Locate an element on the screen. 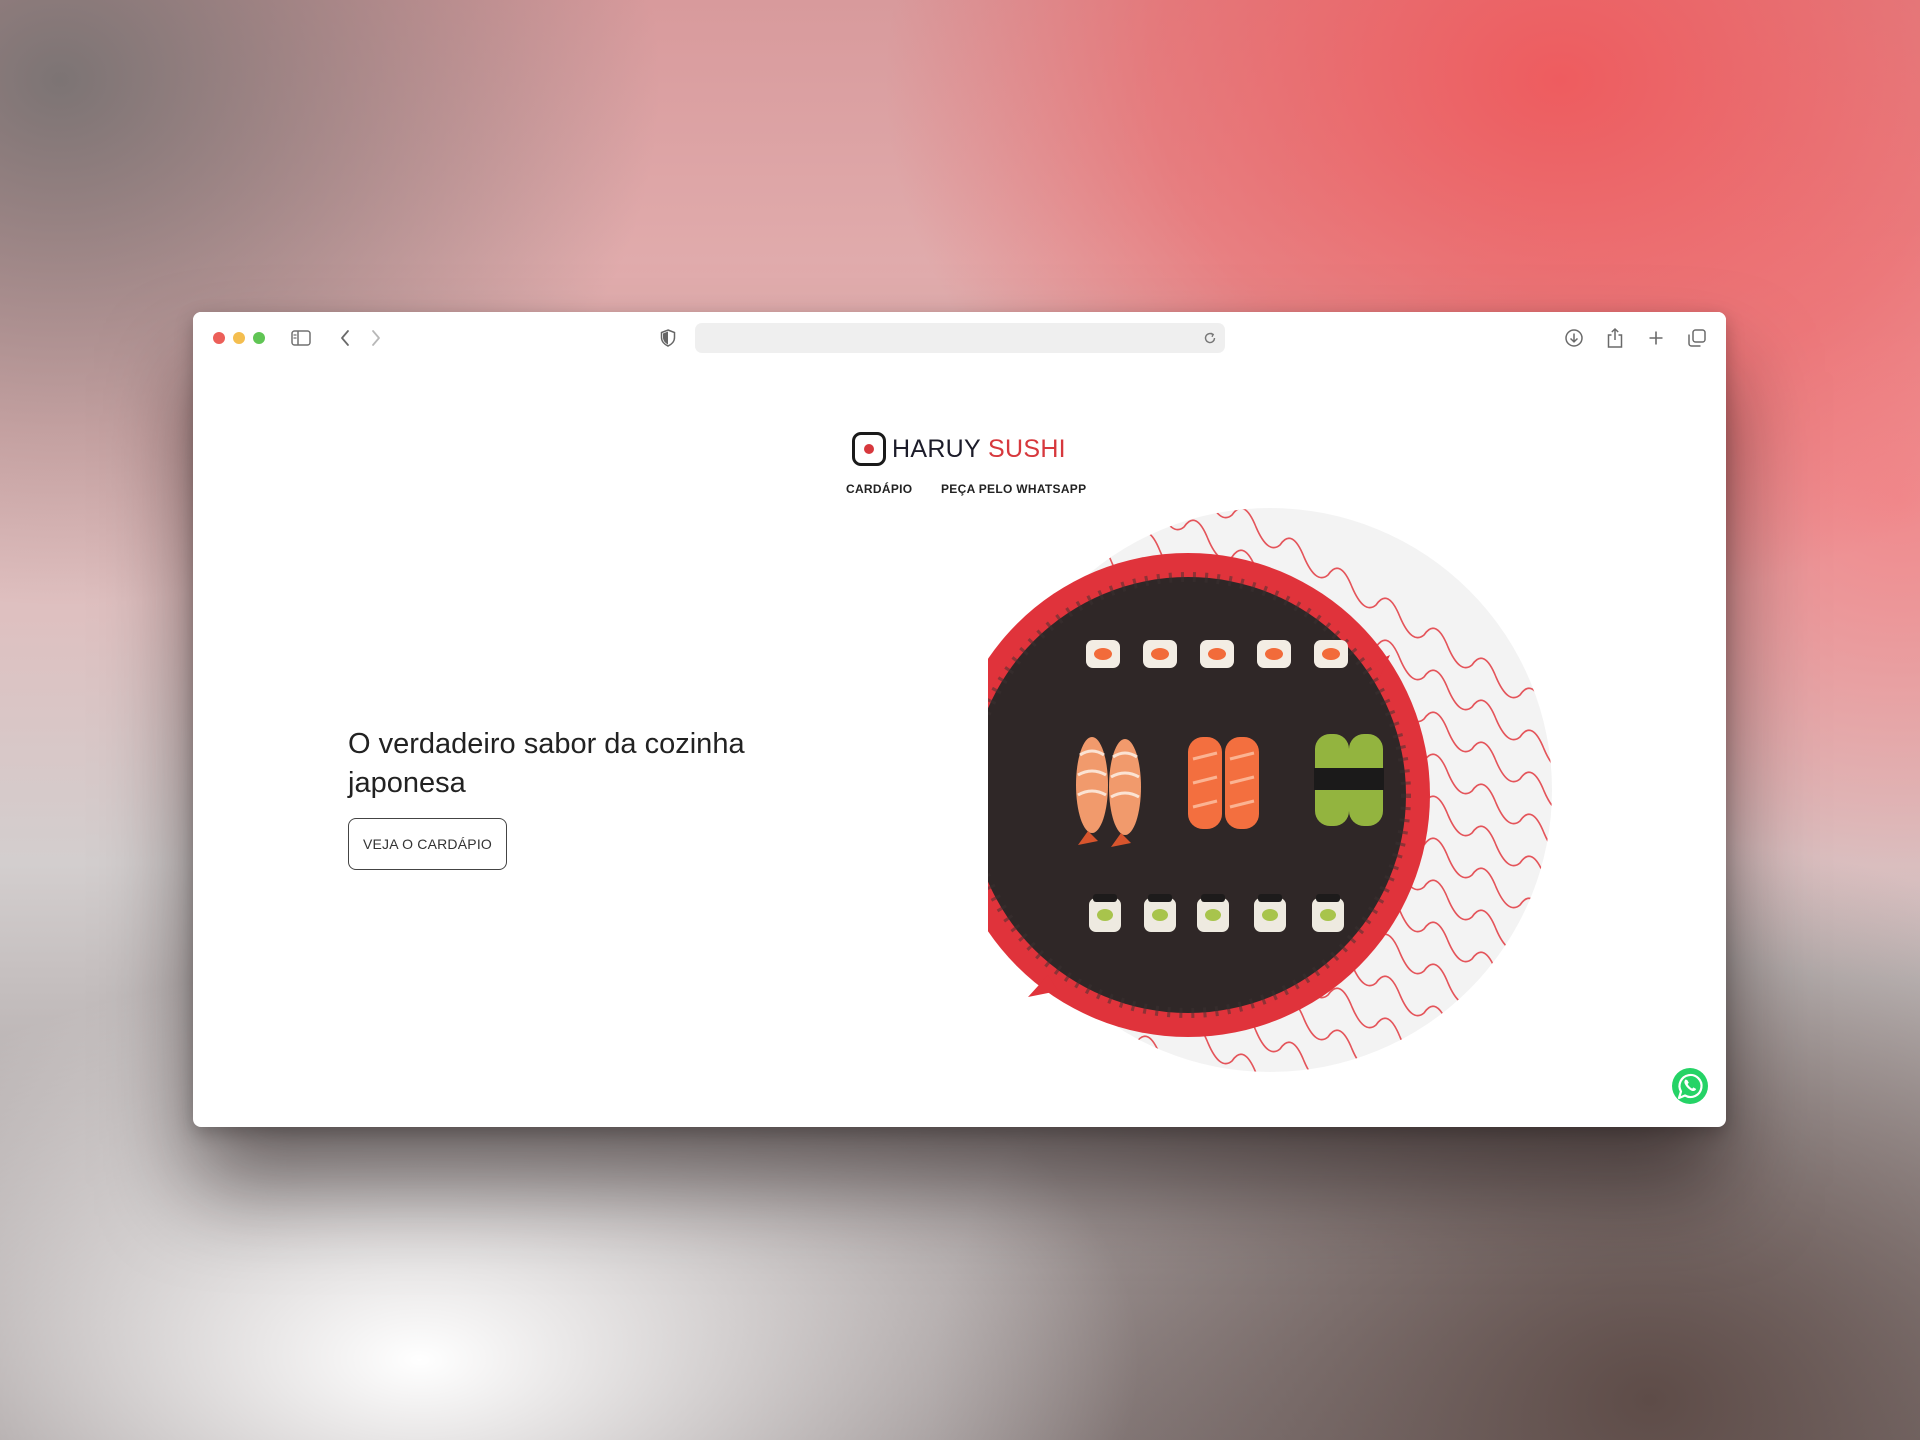  minimize-window-button is located at coordinates (239, 338).